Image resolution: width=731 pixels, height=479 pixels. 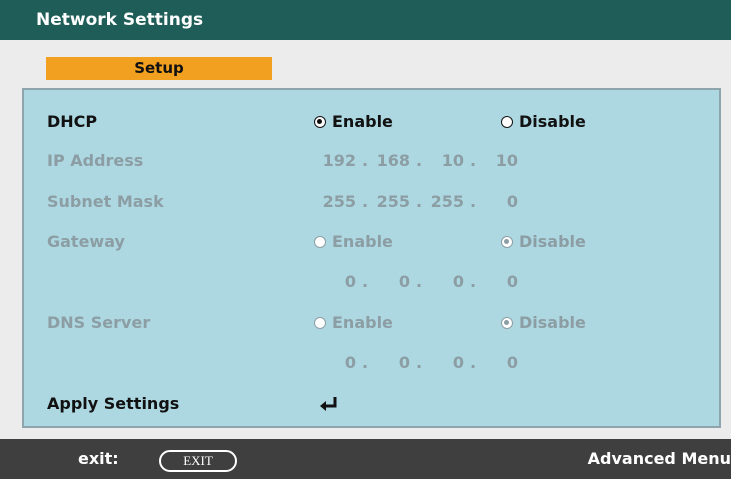 What do you see at coordinates (335, 202) in the screenshot?
I see `subnet-octet-1: 255` at bounding box center [335, 202].